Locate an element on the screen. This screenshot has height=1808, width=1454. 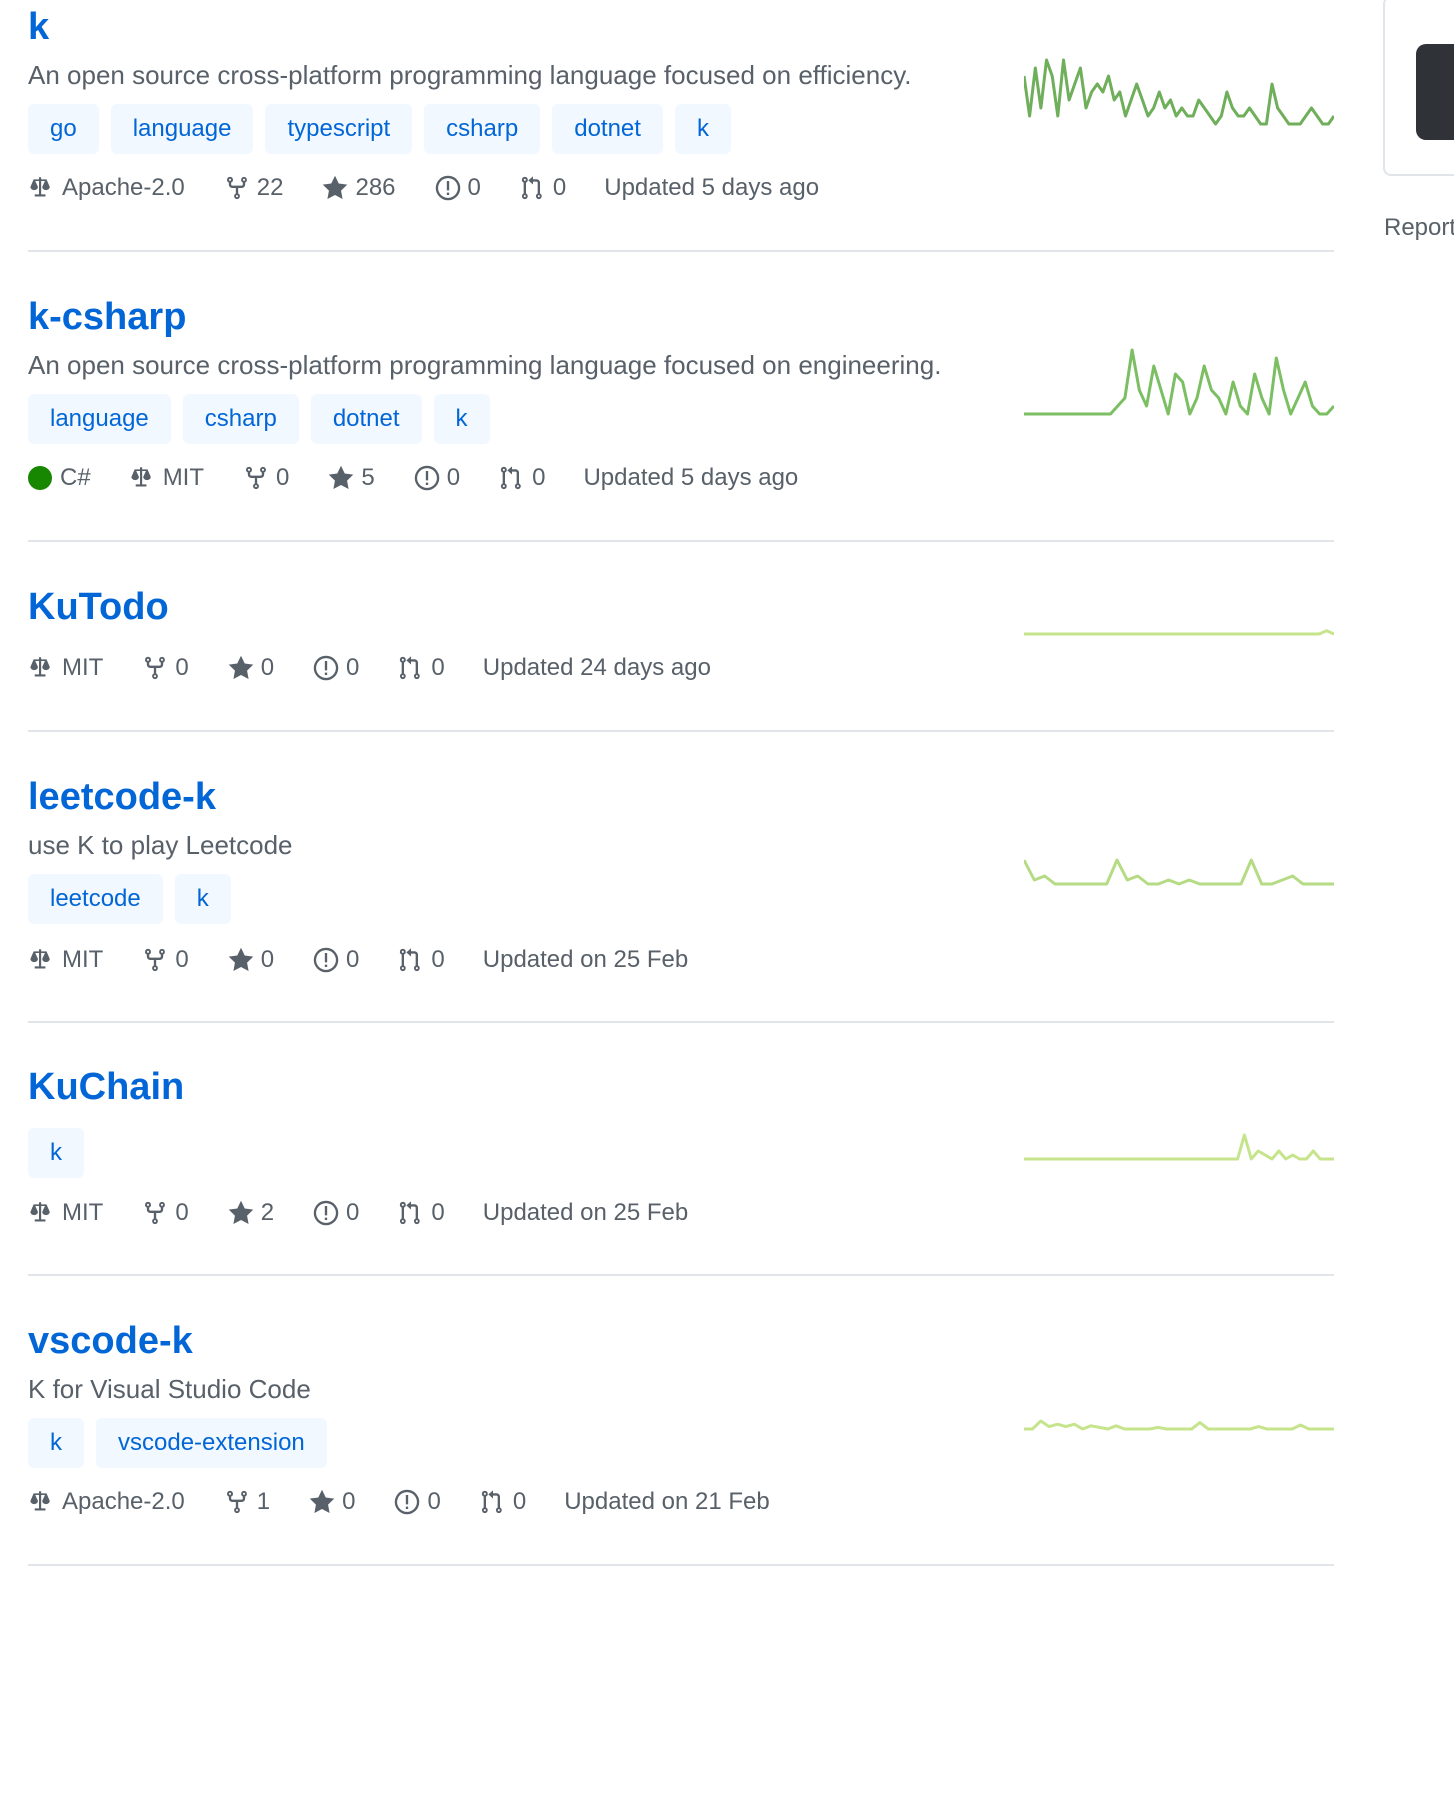
activity-sparkline is located at coordinates (1179, 1425).